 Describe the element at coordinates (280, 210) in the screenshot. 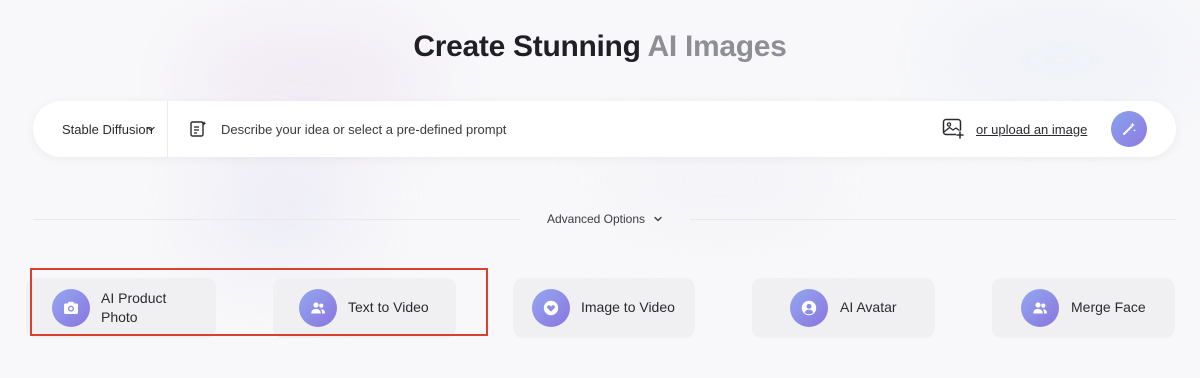

I see `background-glow` at that location.